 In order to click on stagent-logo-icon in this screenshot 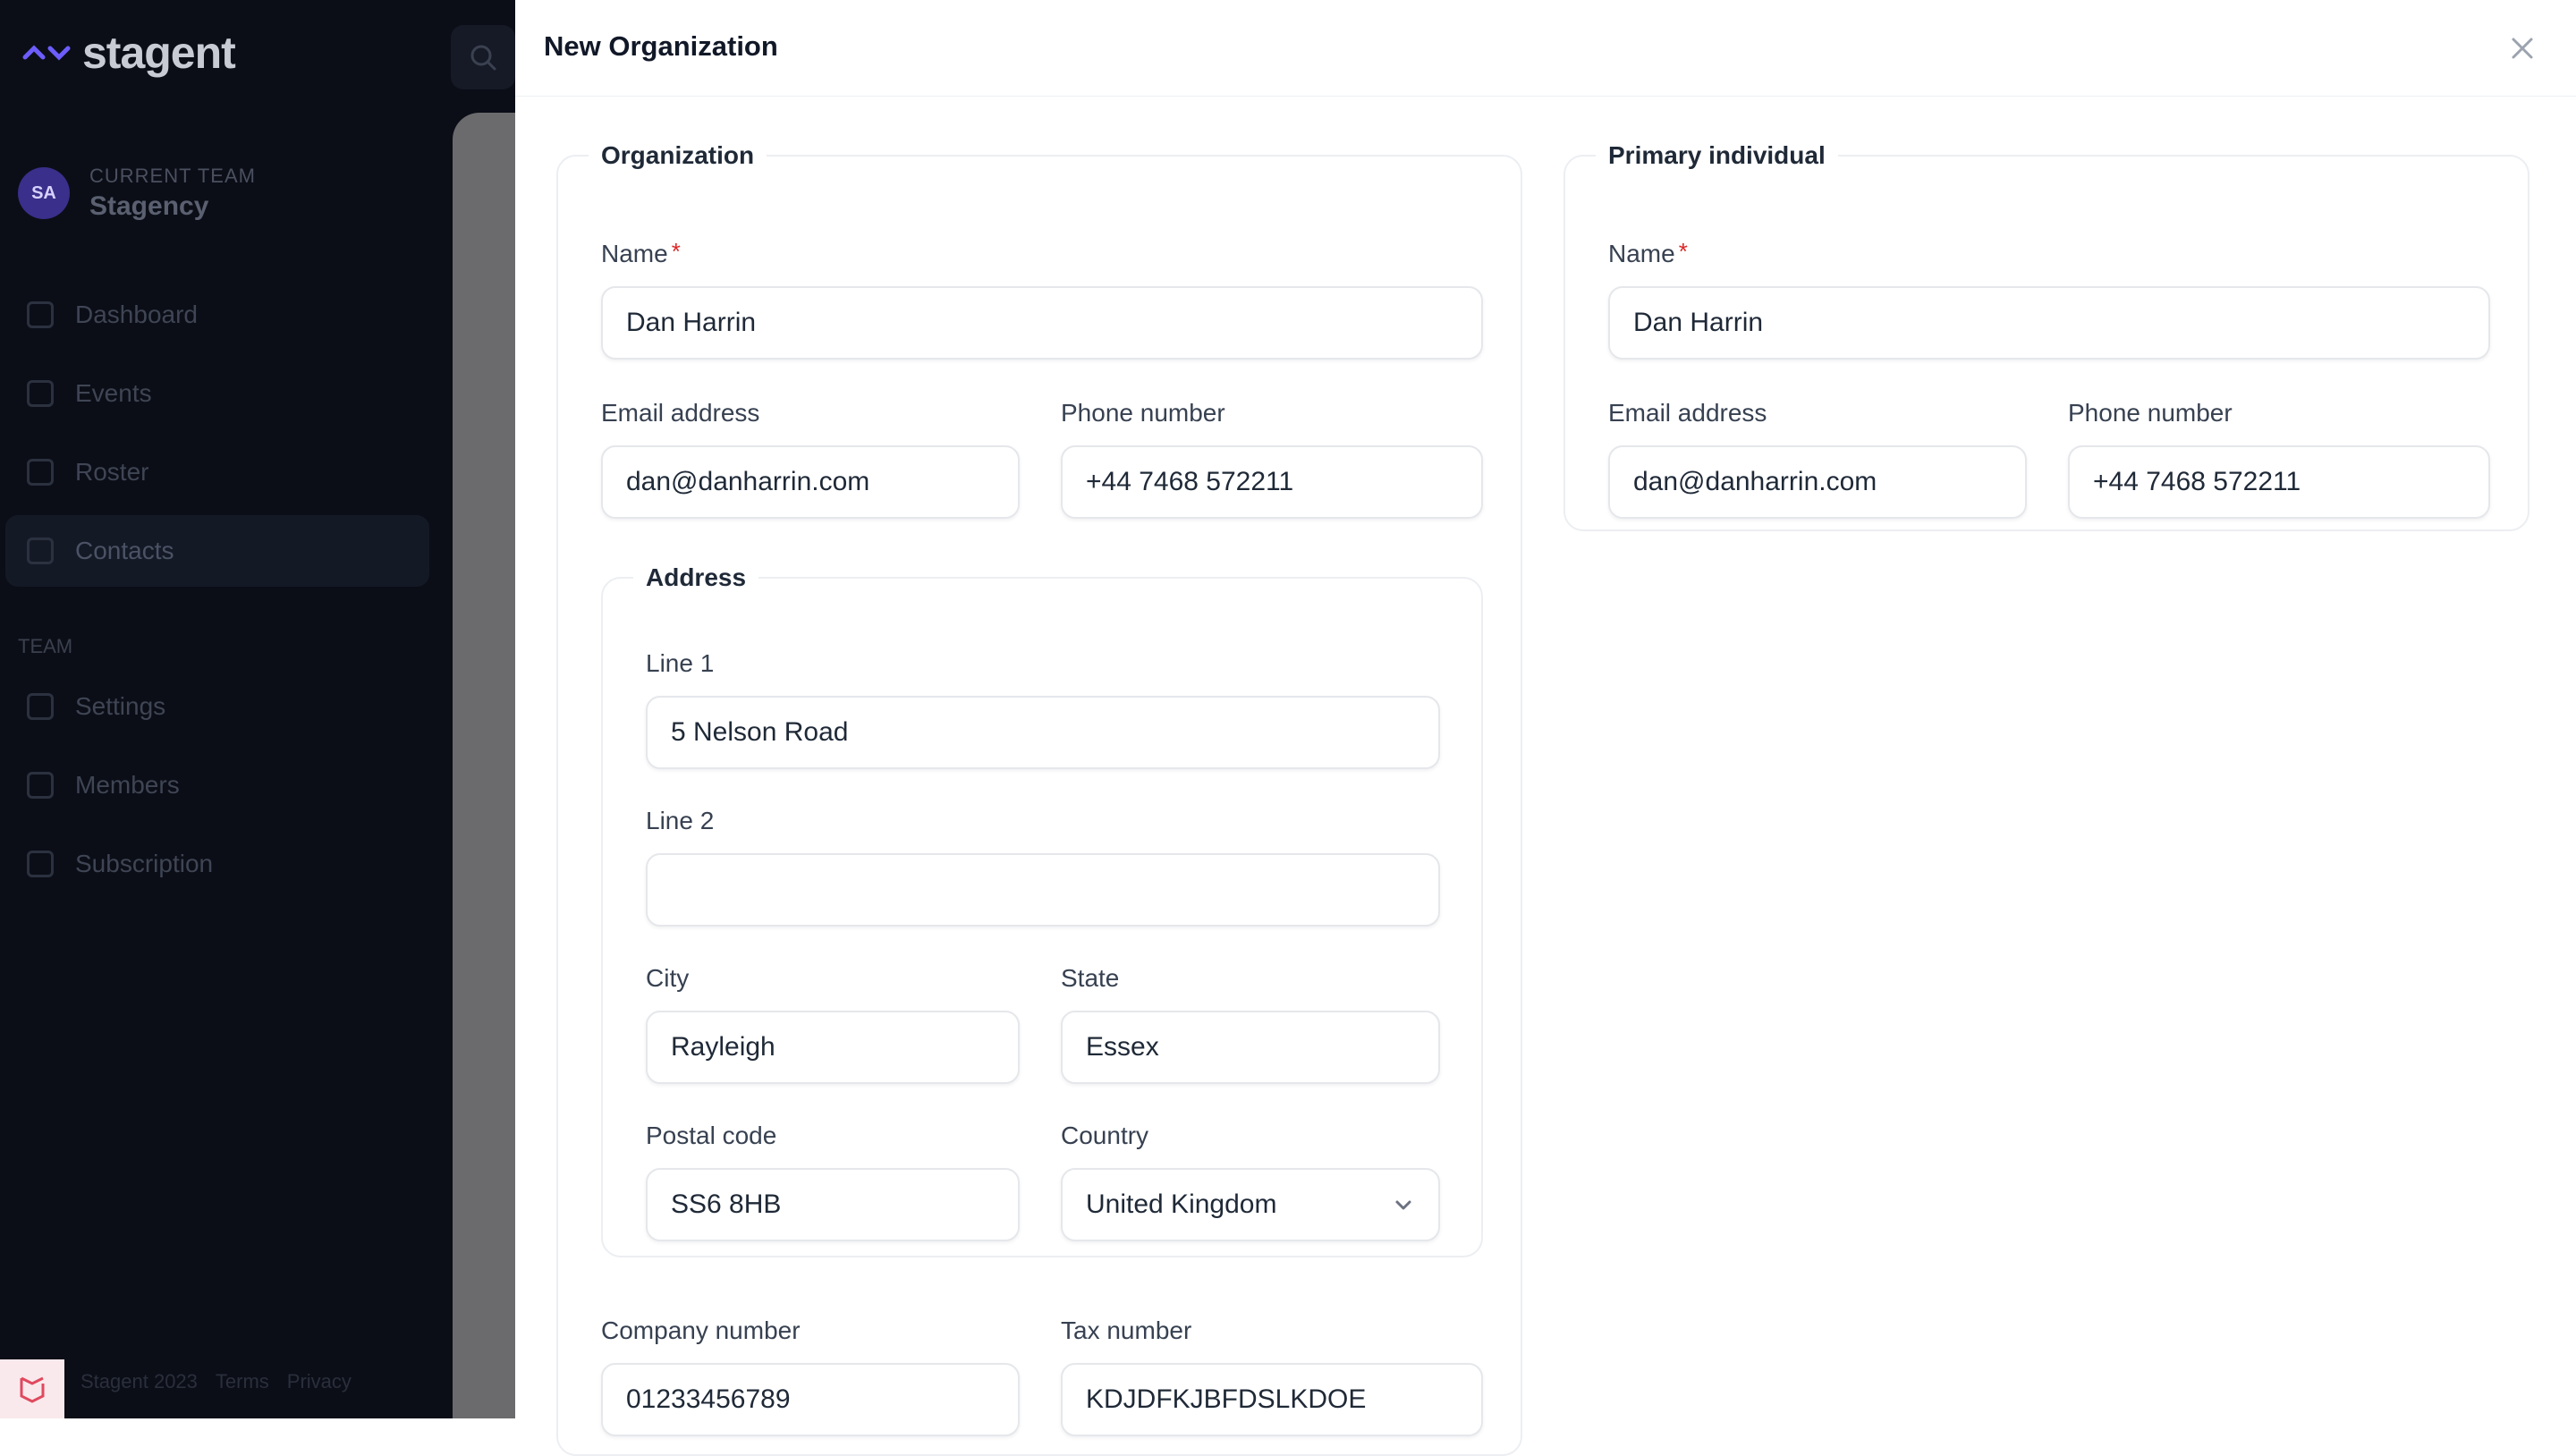, I will do `click(46, 53)`.